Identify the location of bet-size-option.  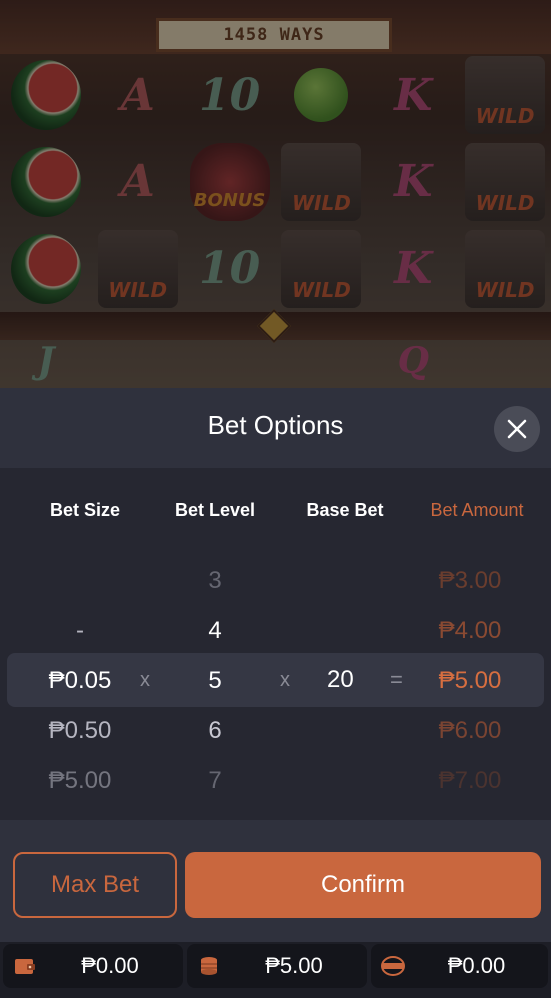
(80, 583).